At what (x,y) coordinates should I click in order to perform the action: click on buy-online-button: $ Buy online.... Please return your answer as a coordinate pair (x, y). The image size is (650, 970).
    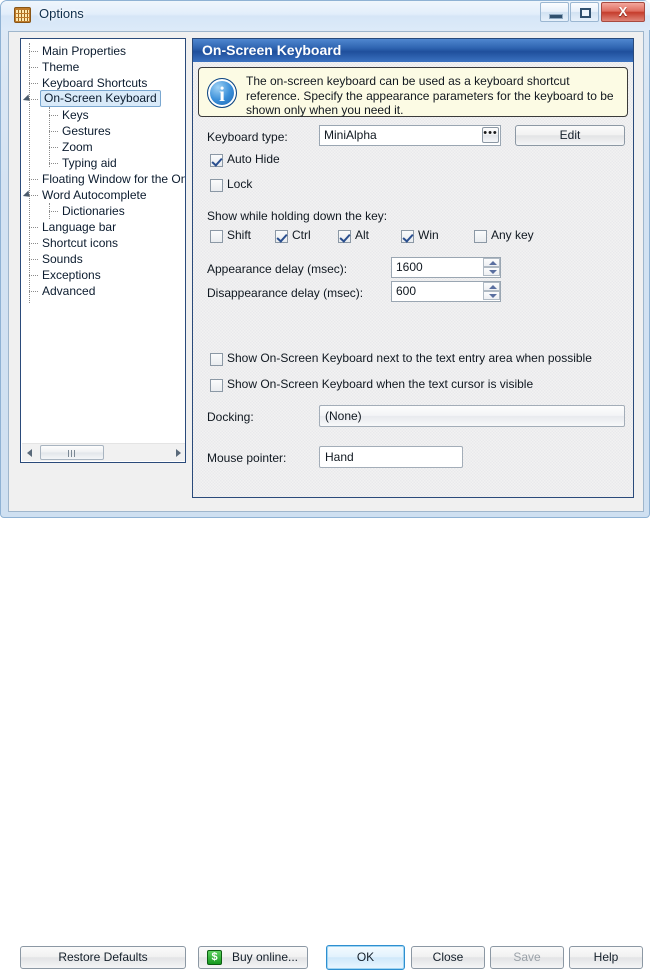
    Looking at the image, I should click on (253, 957).